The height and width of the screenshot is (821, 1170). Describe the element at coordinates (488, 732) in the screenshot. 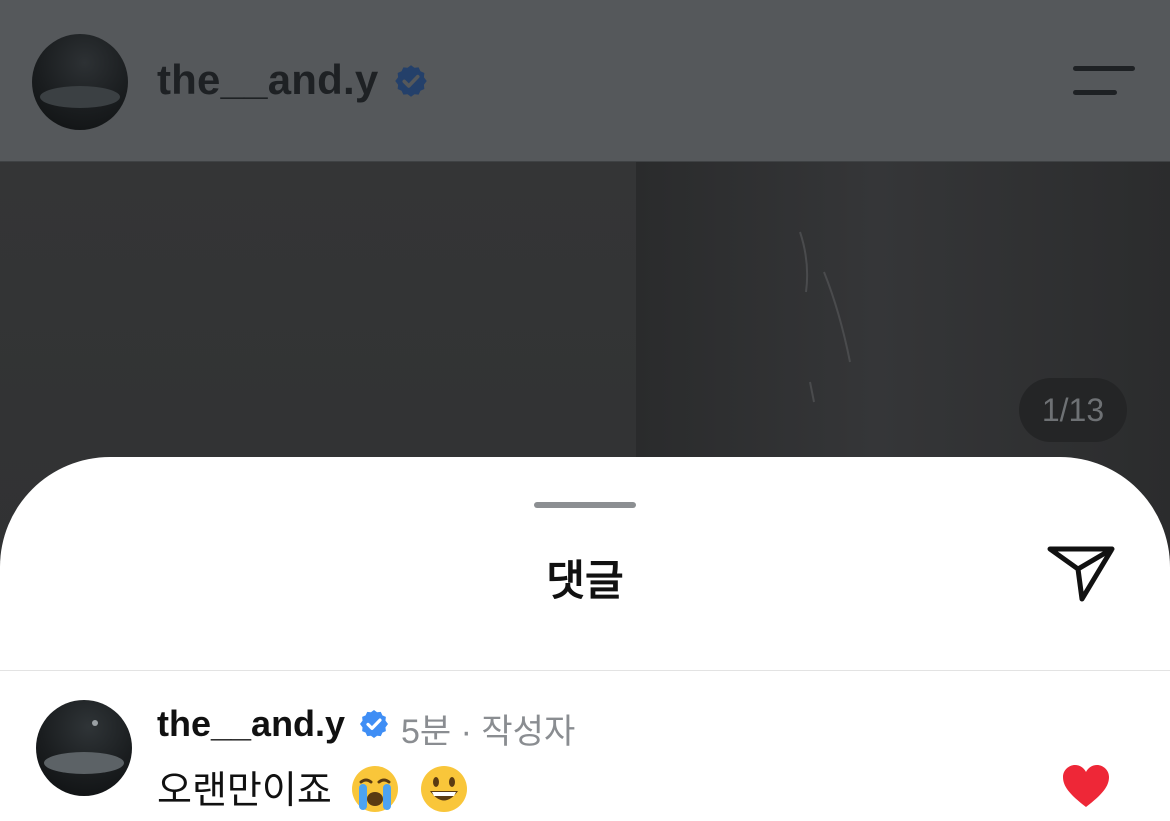

I see `comment-meta: 5분 · 작성자` at that location.